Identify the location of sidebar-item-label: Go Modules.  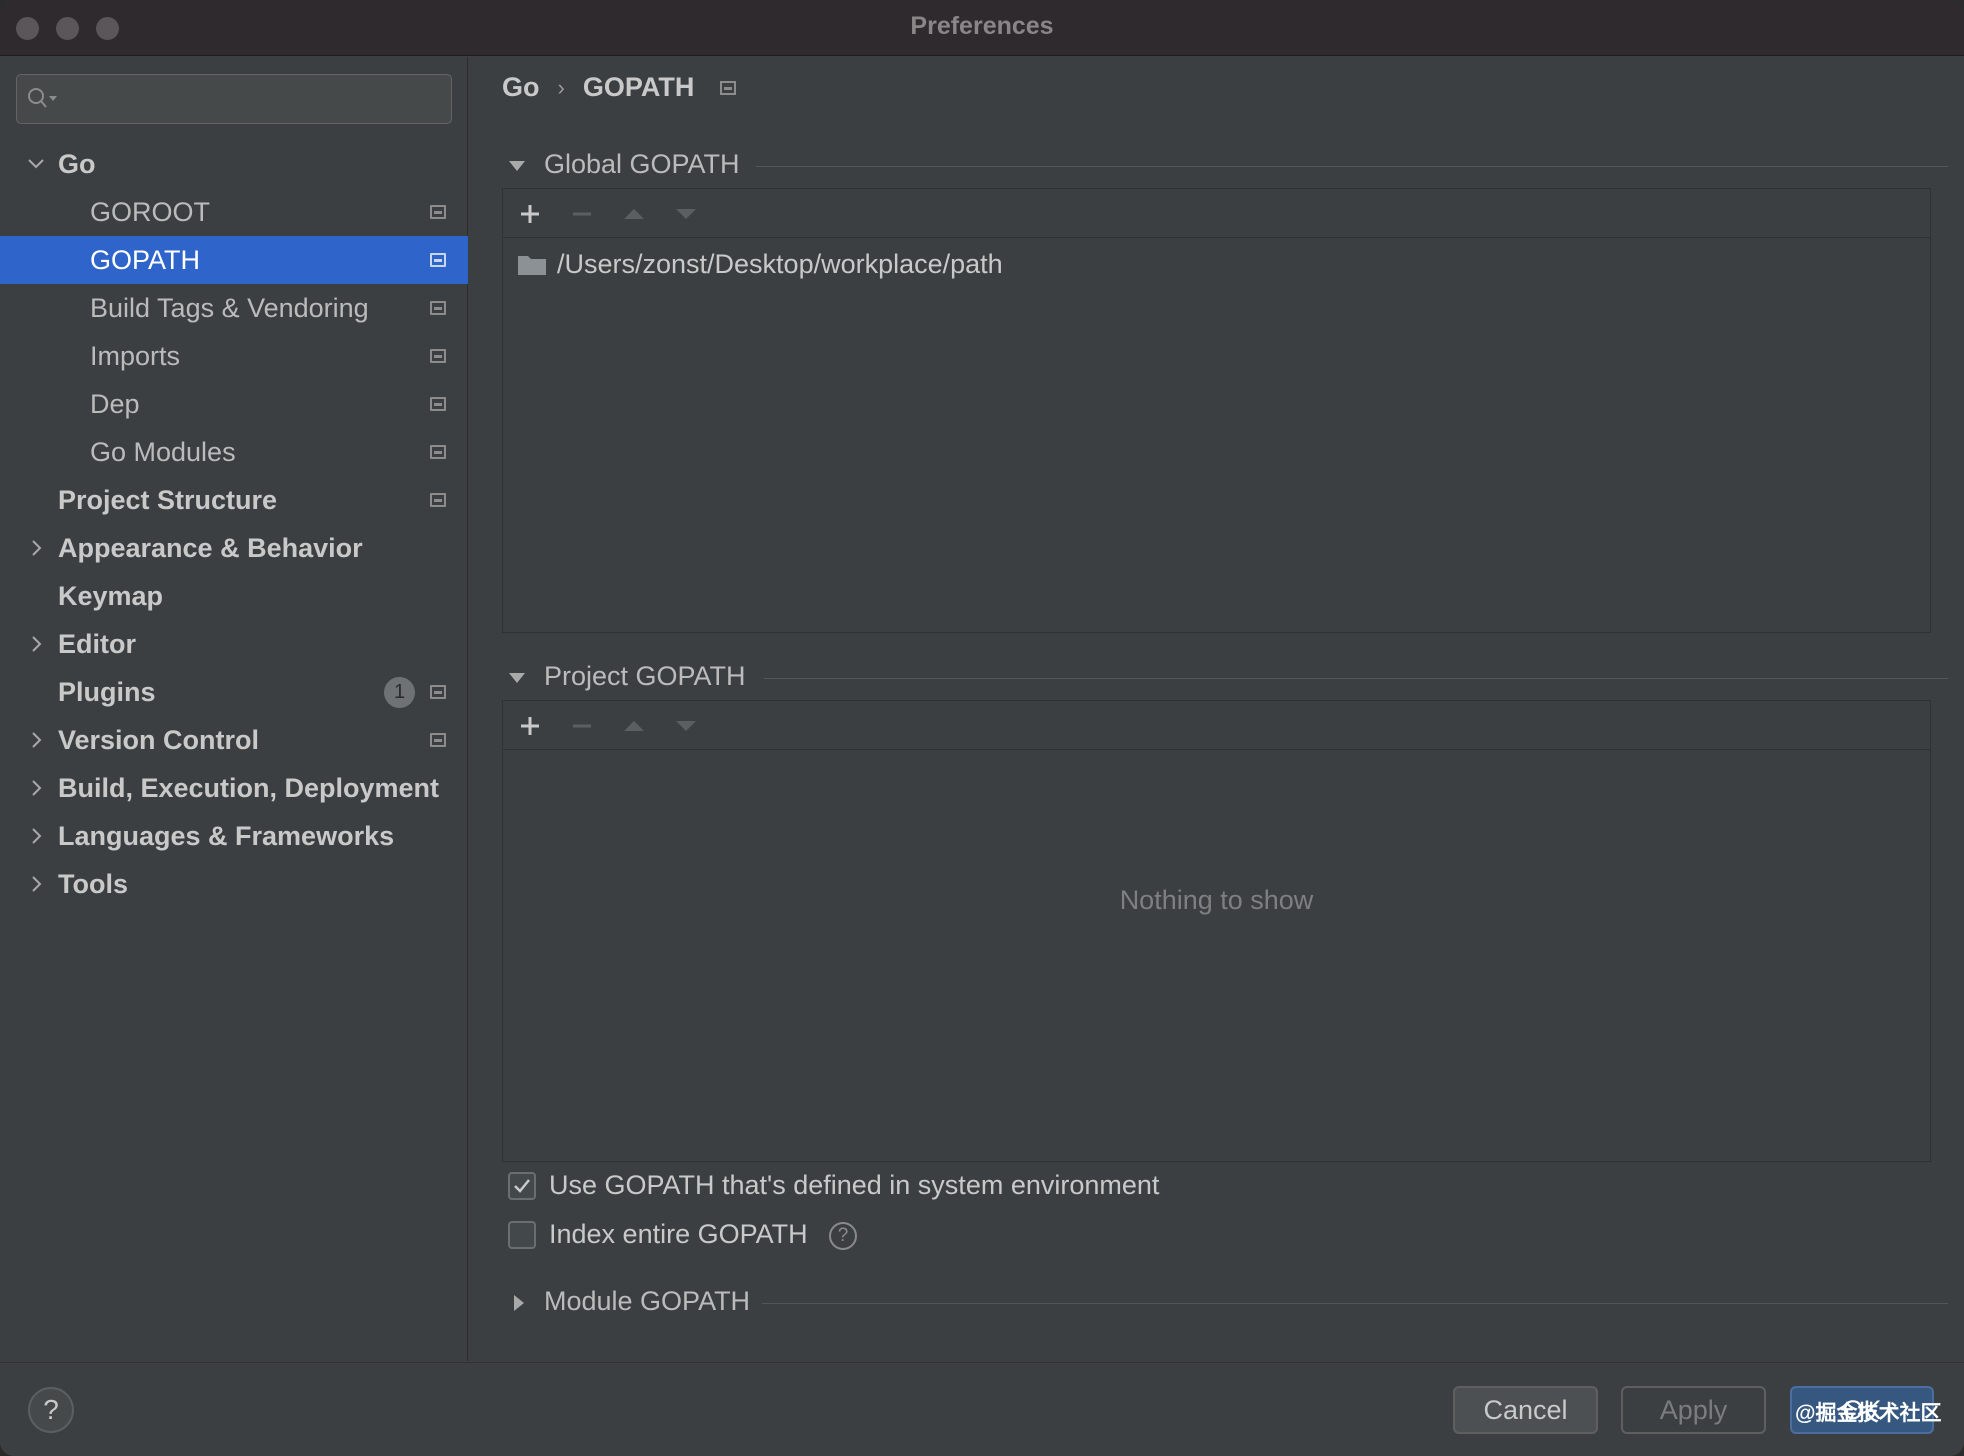
(163, 452).